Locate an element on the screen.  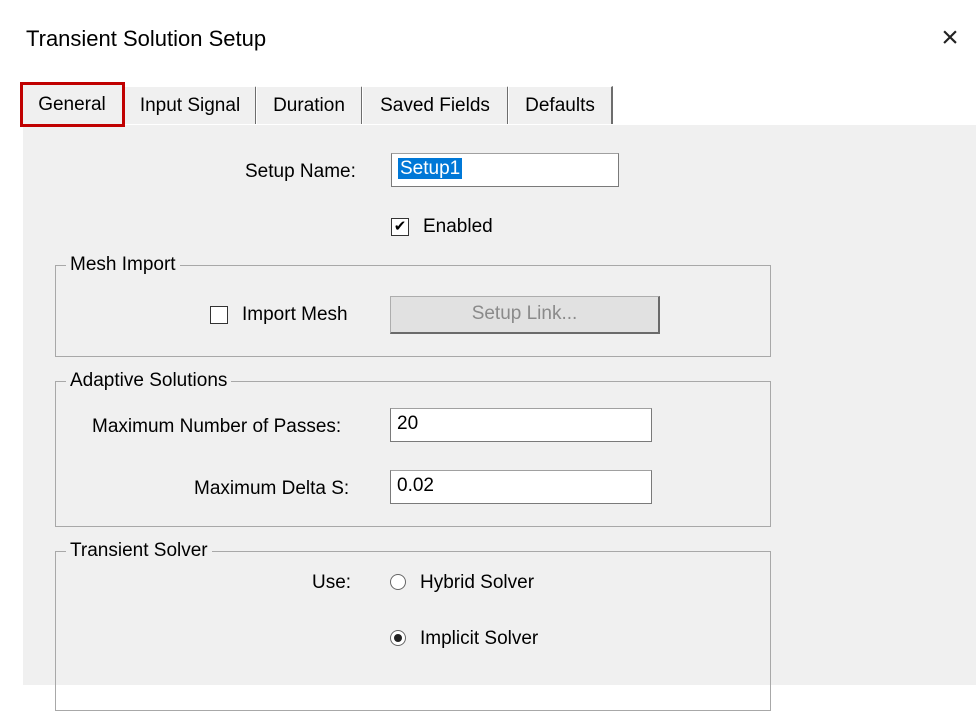
tab-label: Defaults is located at coordinates (560, 105).